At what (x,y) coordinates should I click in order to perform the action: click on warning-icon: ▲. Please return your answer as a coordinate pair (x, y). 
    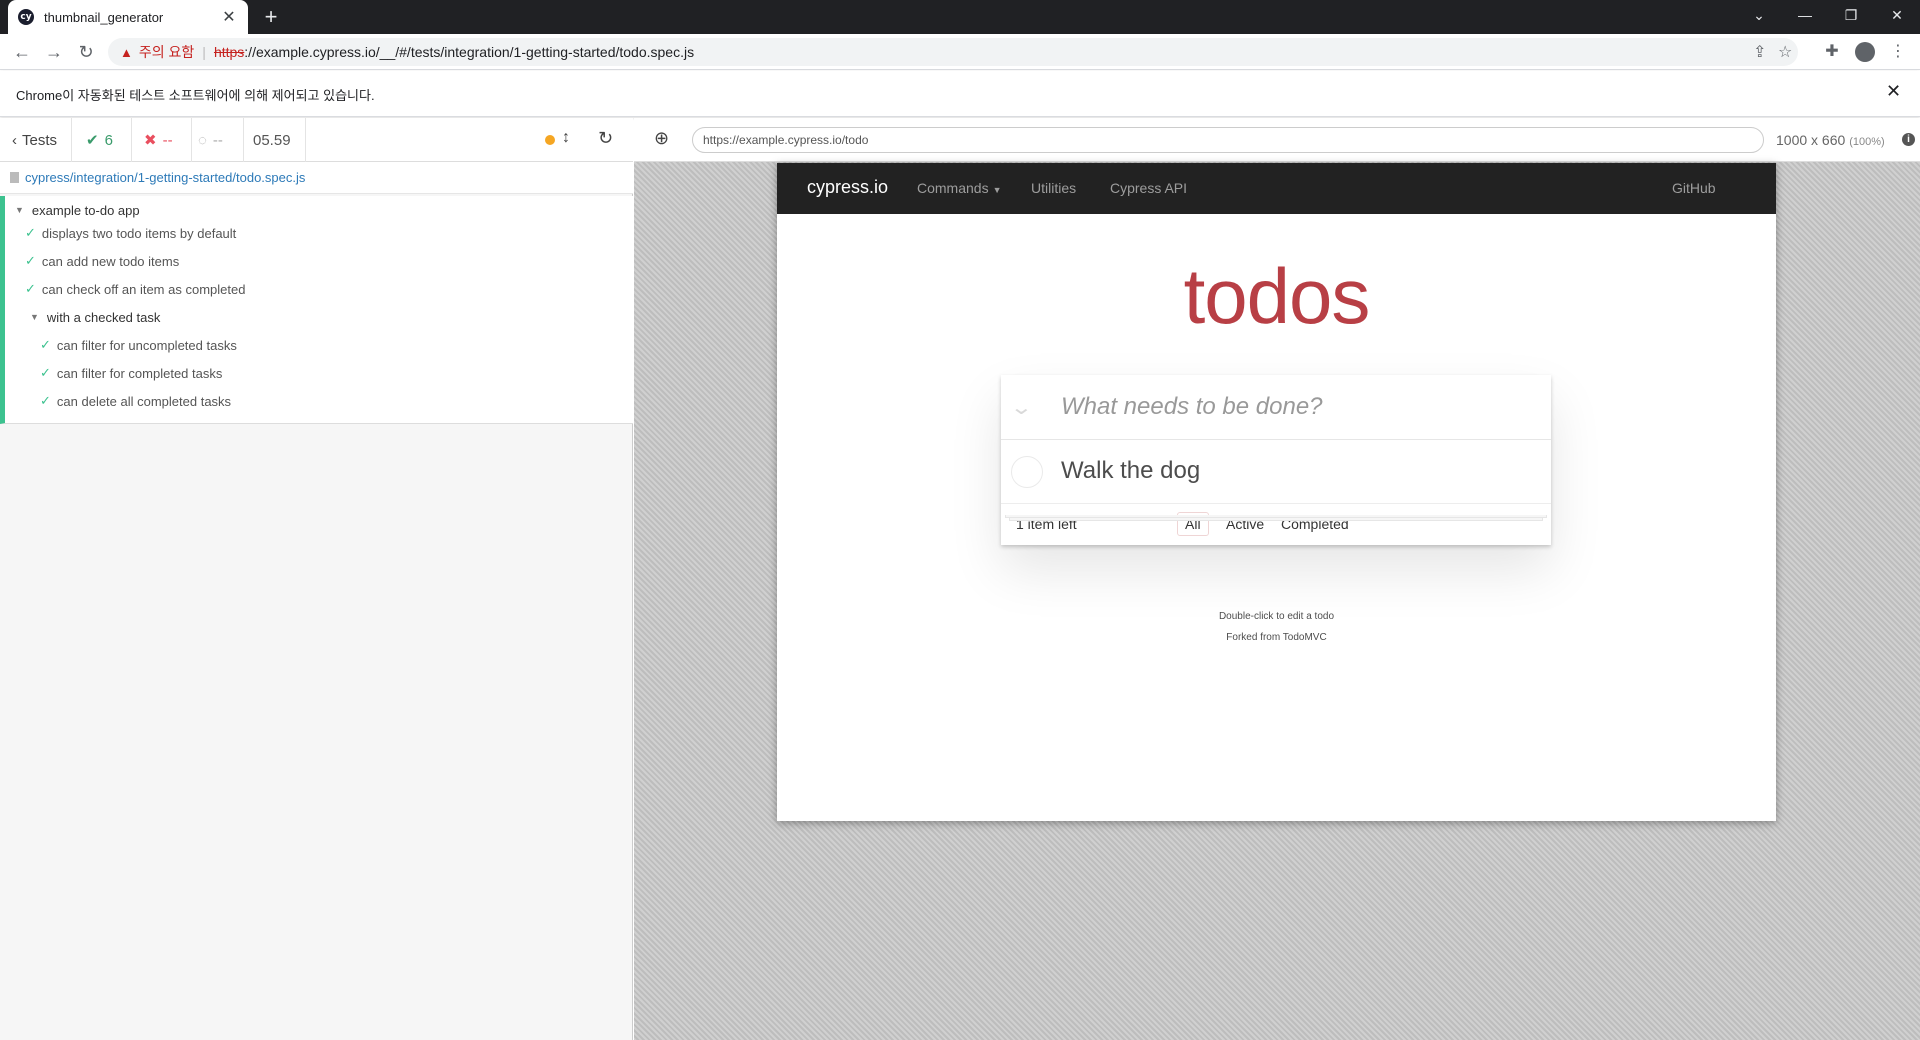
    Looking at the image, I should click on (126, 52).